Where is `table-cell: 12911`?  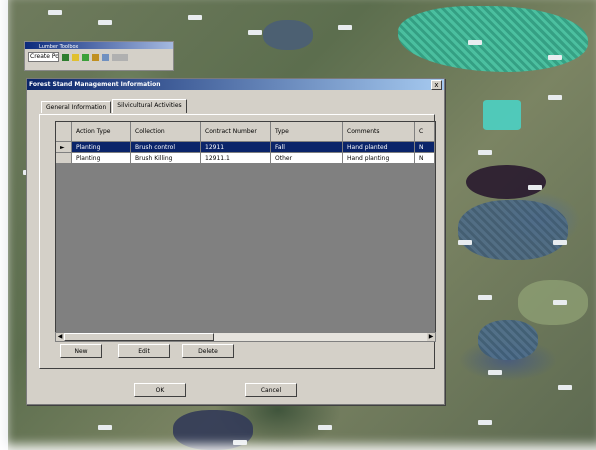 table-cell: 12911 is located at coordinates (236, 147).